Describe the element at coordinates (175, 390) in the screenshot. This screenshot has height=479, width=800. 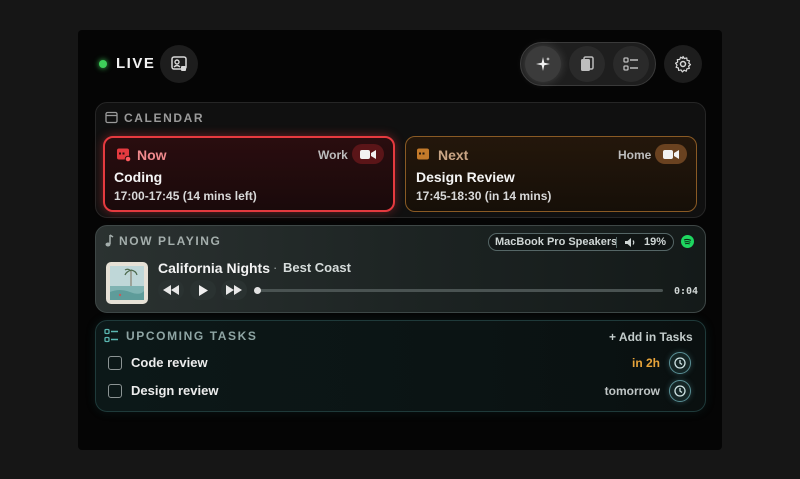
I see `task-label-design-review: Design review` at that location.